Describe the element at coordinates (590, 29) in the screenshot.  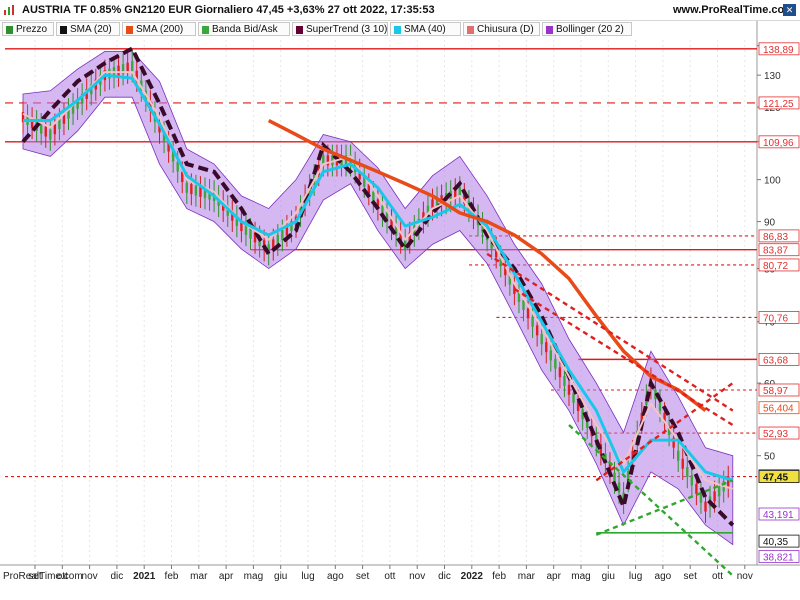
I see `legend-label: Bollinger (20 2)` at that location.